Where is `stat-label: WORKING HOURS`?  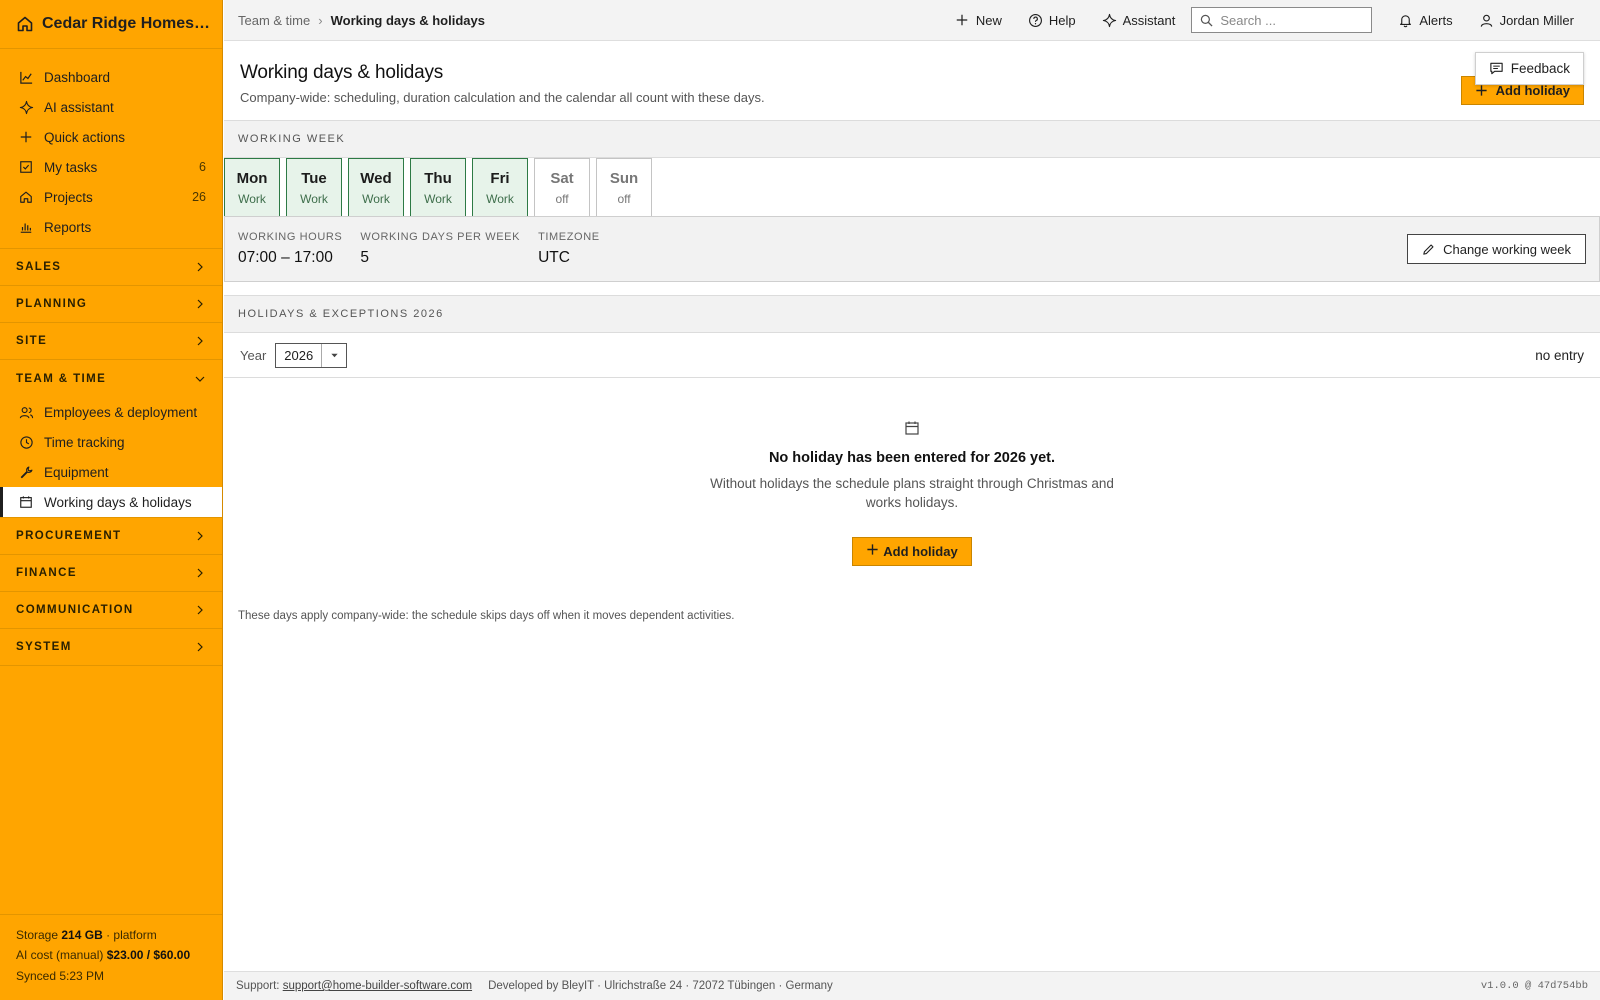 stat-label: WORKING HOURS is located at coordinates (290, 237).